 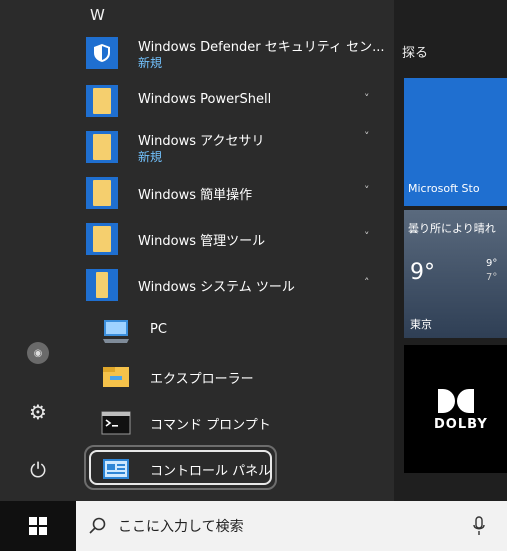 I want to click on app-item-label: Windows 簡単操作, so click(x=195, y=195).